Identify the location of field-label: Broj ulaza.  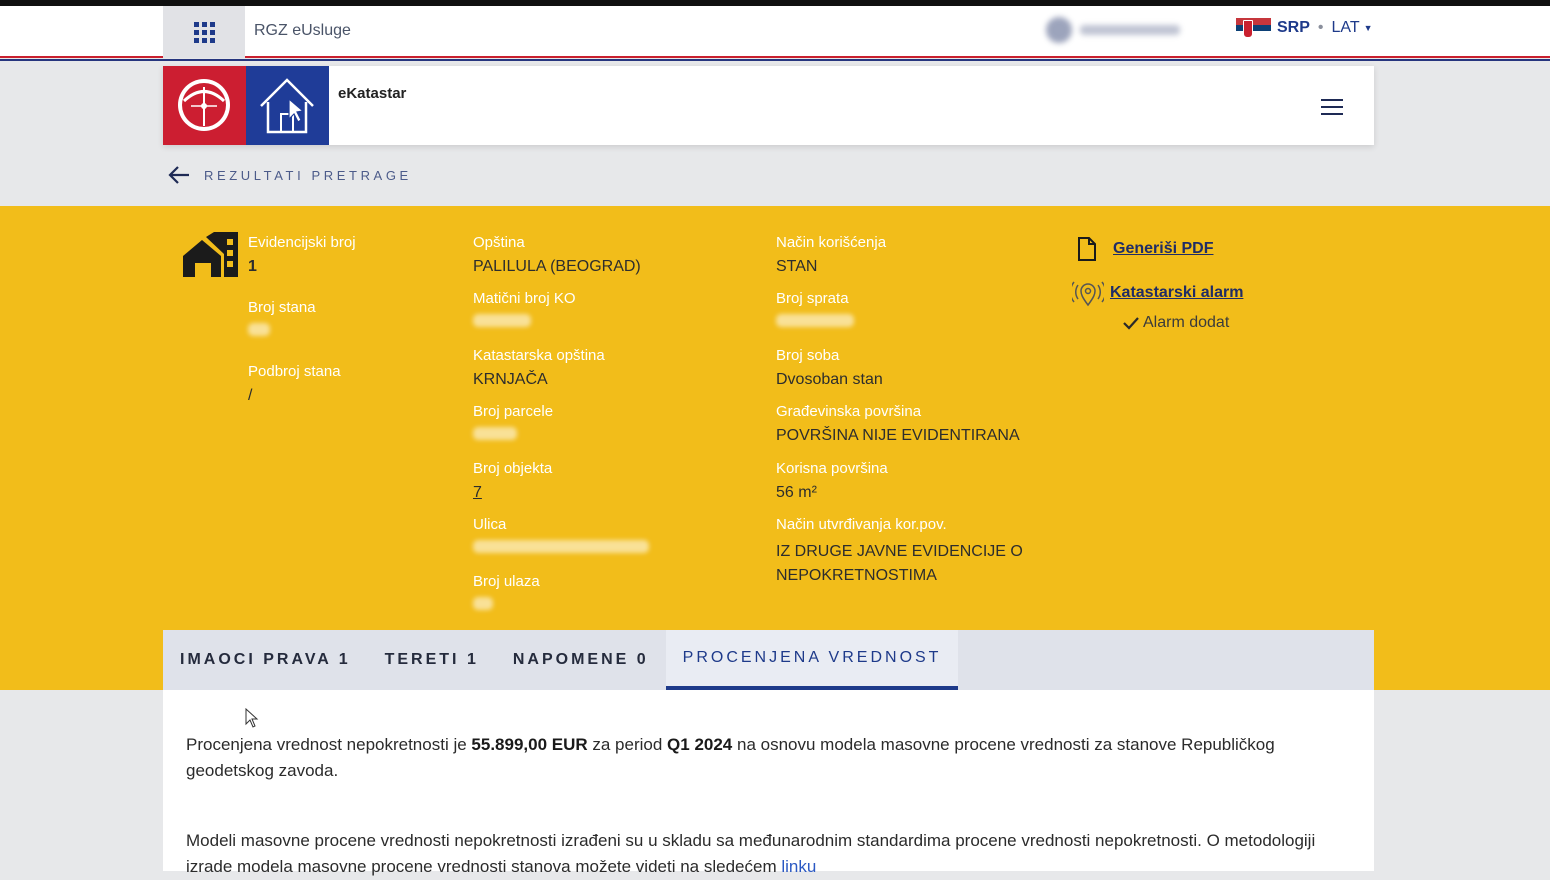
(506, 581).